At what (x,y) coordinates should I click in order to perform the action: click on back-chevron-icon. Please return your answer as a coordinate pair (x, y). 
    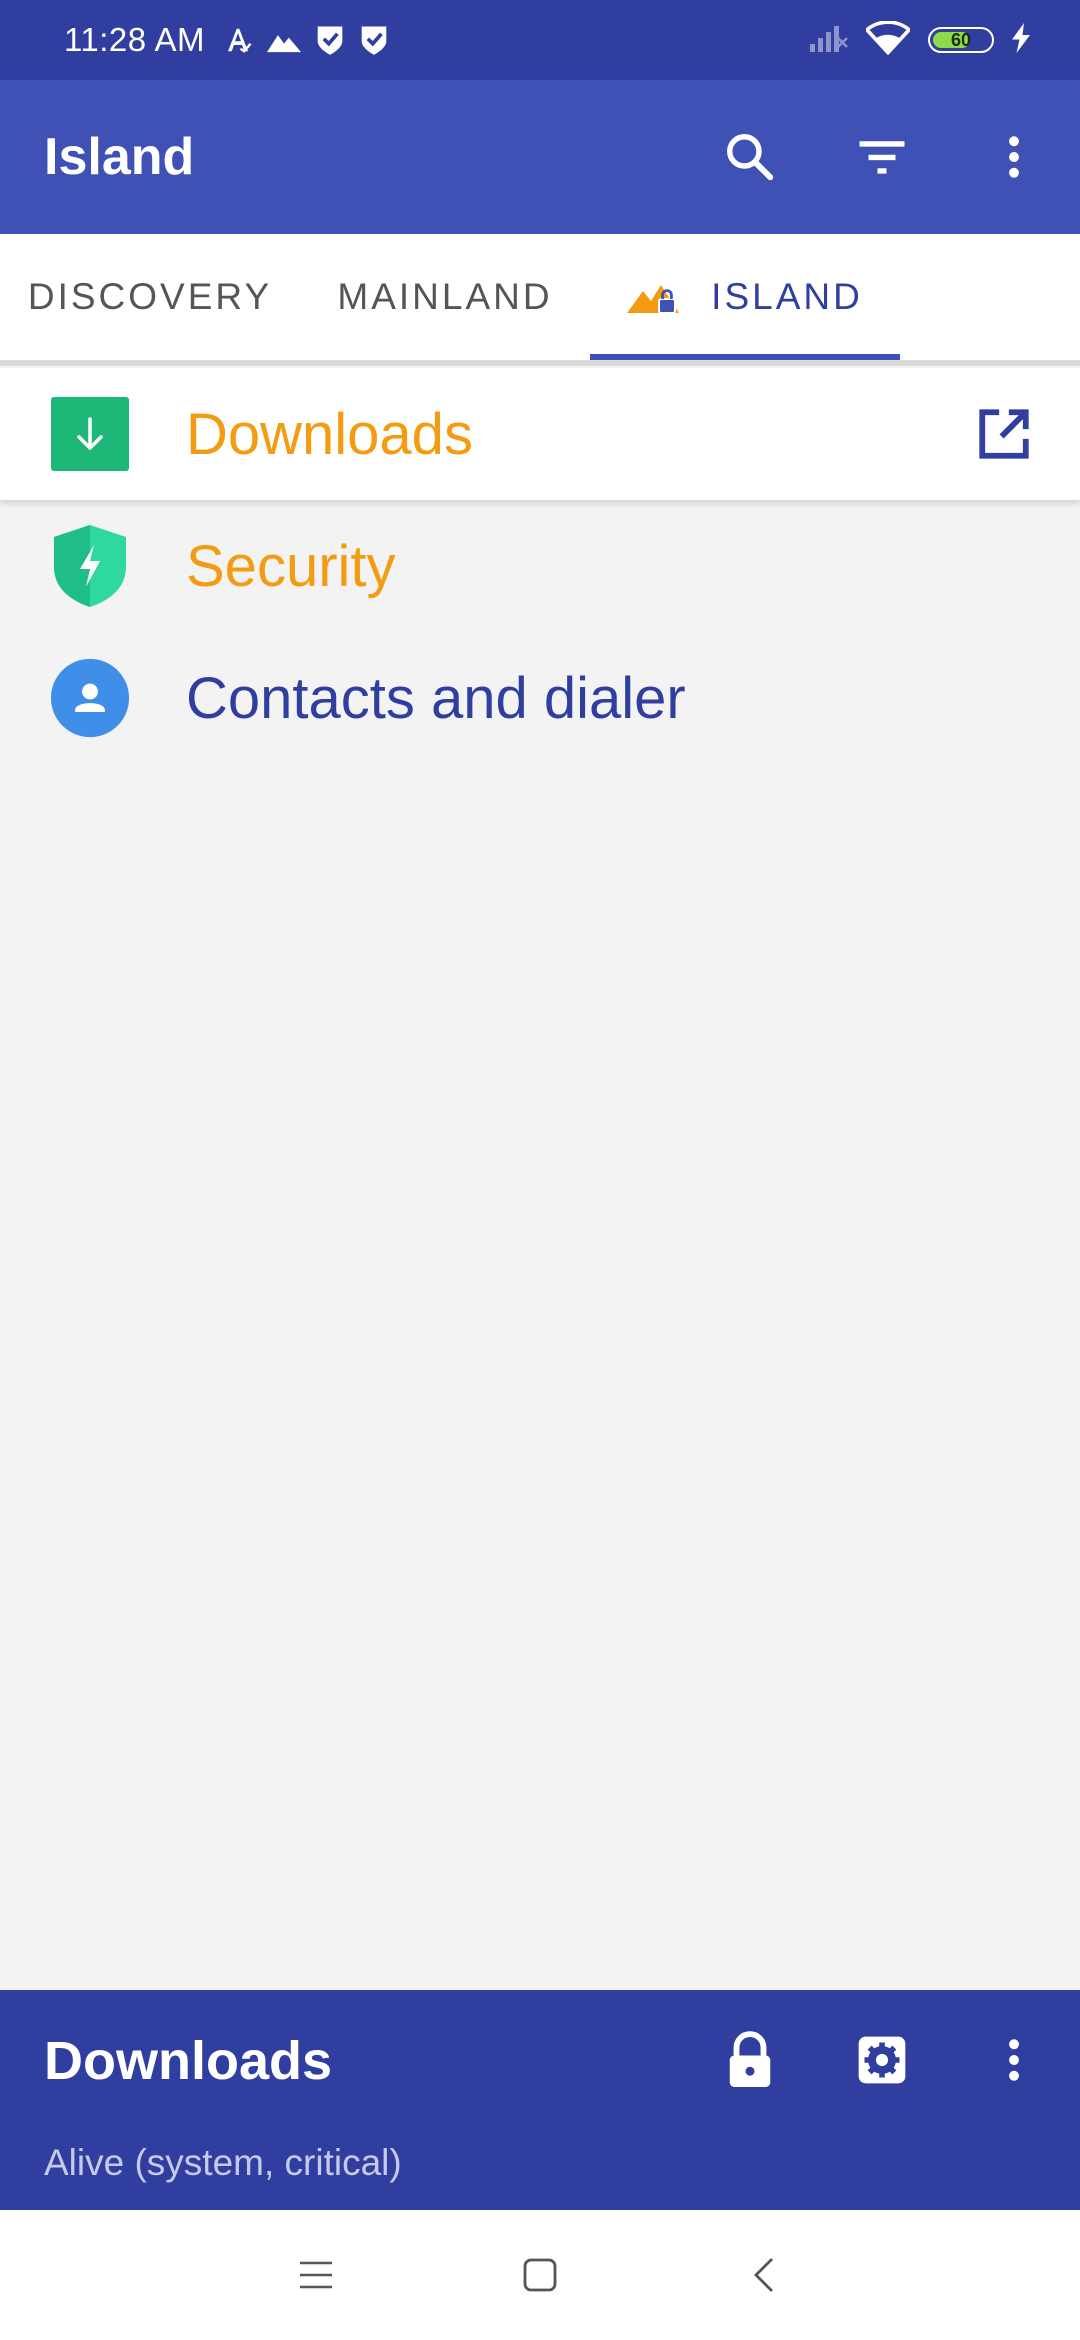
    Looking at the image, I should click on (763, 2275).